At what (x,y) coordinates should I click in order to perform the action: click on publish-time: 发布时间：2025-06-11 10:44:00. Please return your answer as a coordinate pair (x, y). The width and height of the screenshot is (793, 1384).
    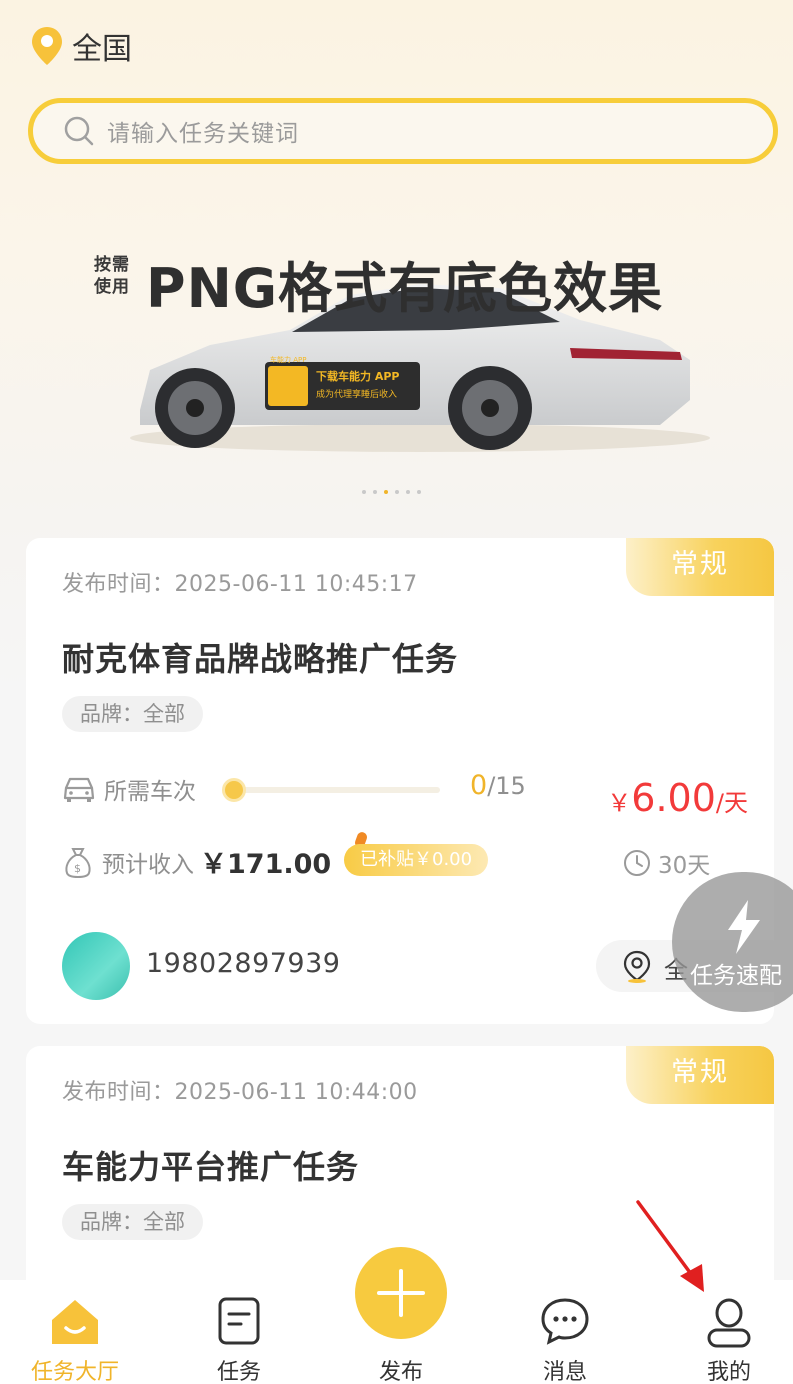
    Looking at the image, I should click on (240, 1090).